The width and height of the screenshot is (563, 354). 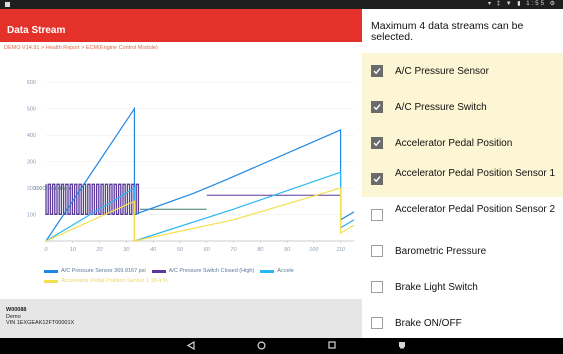 What do you see at coordinates (36, 30) in the screenshot?
I see `page-title: Data Stream` at bounding box center [36, 30].